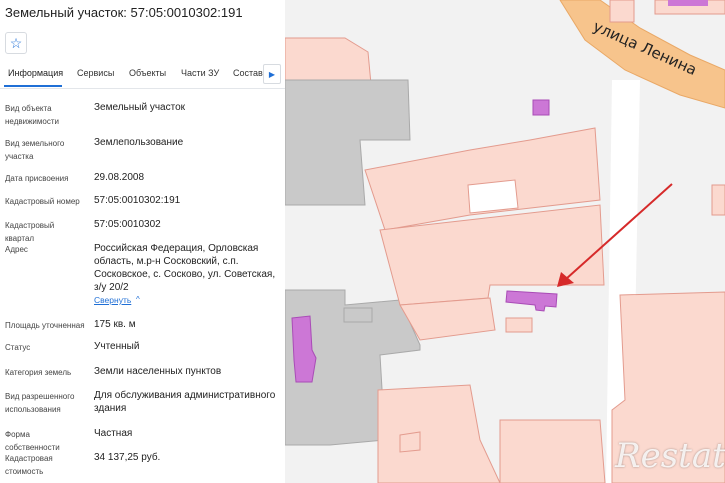 The height and width of the screenshot is (483, 725). Describe the element at coordinates (138, 299) in the screenshot. I see `chevron-up-icon: ^` at that location.